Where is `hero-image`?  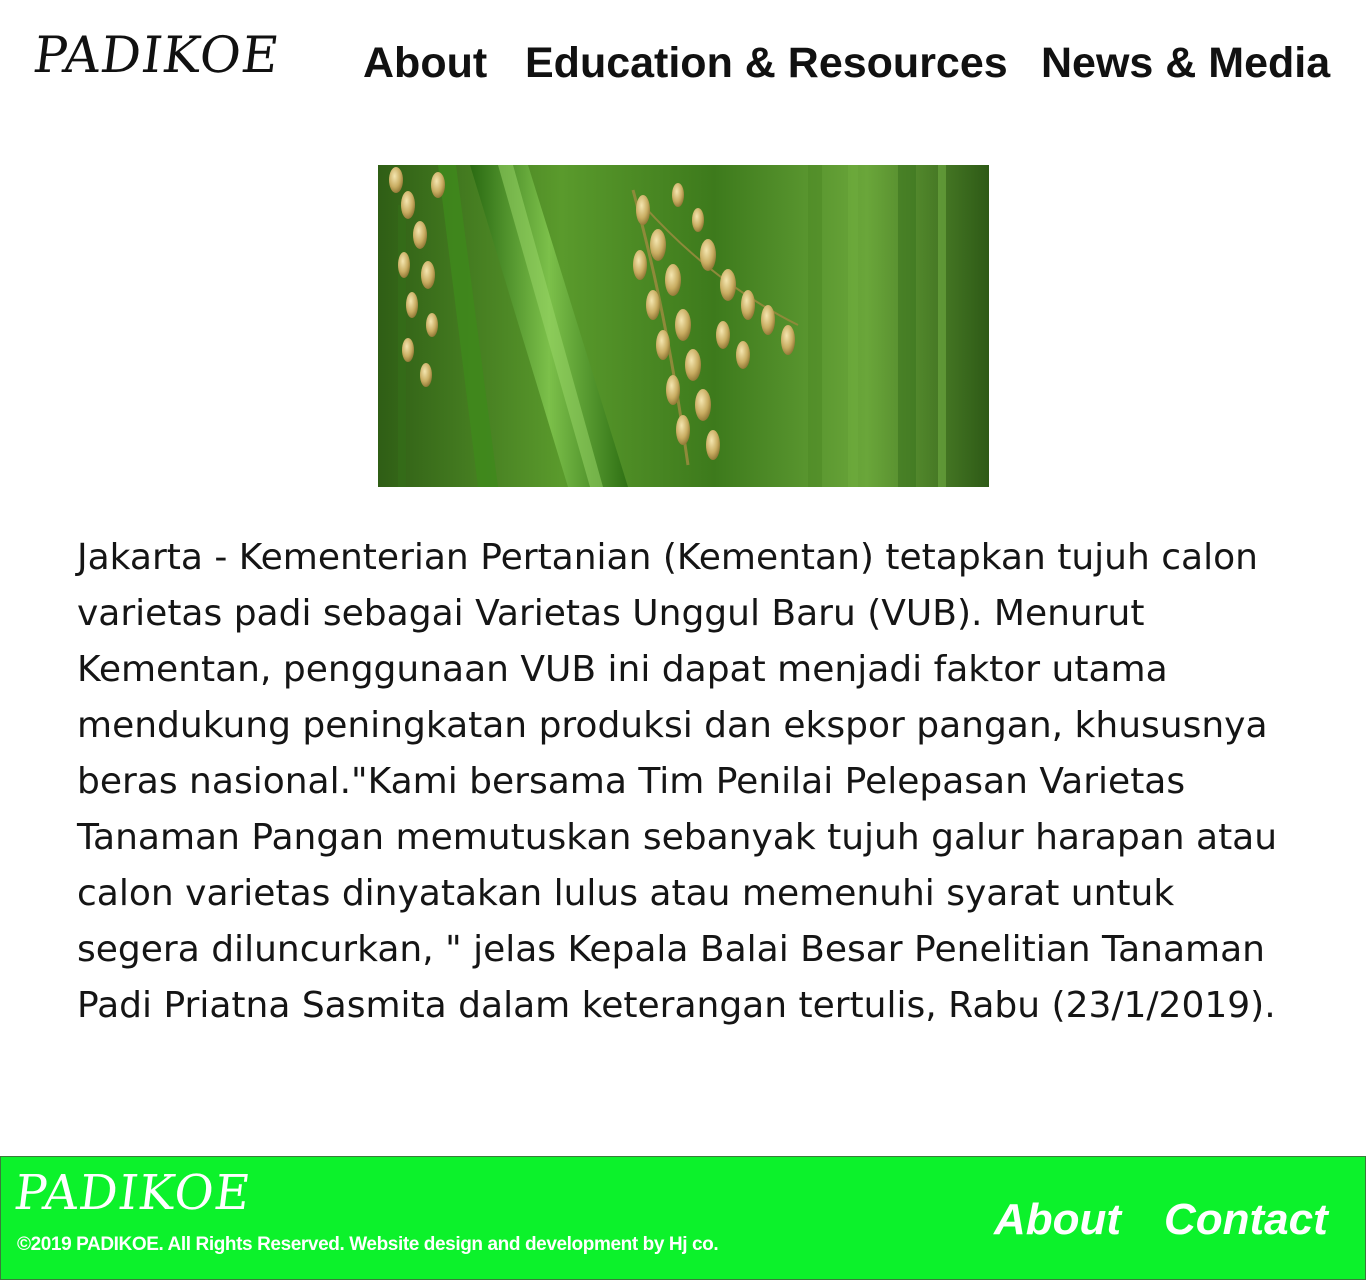 hero-image is located at coordinates (683, 326).